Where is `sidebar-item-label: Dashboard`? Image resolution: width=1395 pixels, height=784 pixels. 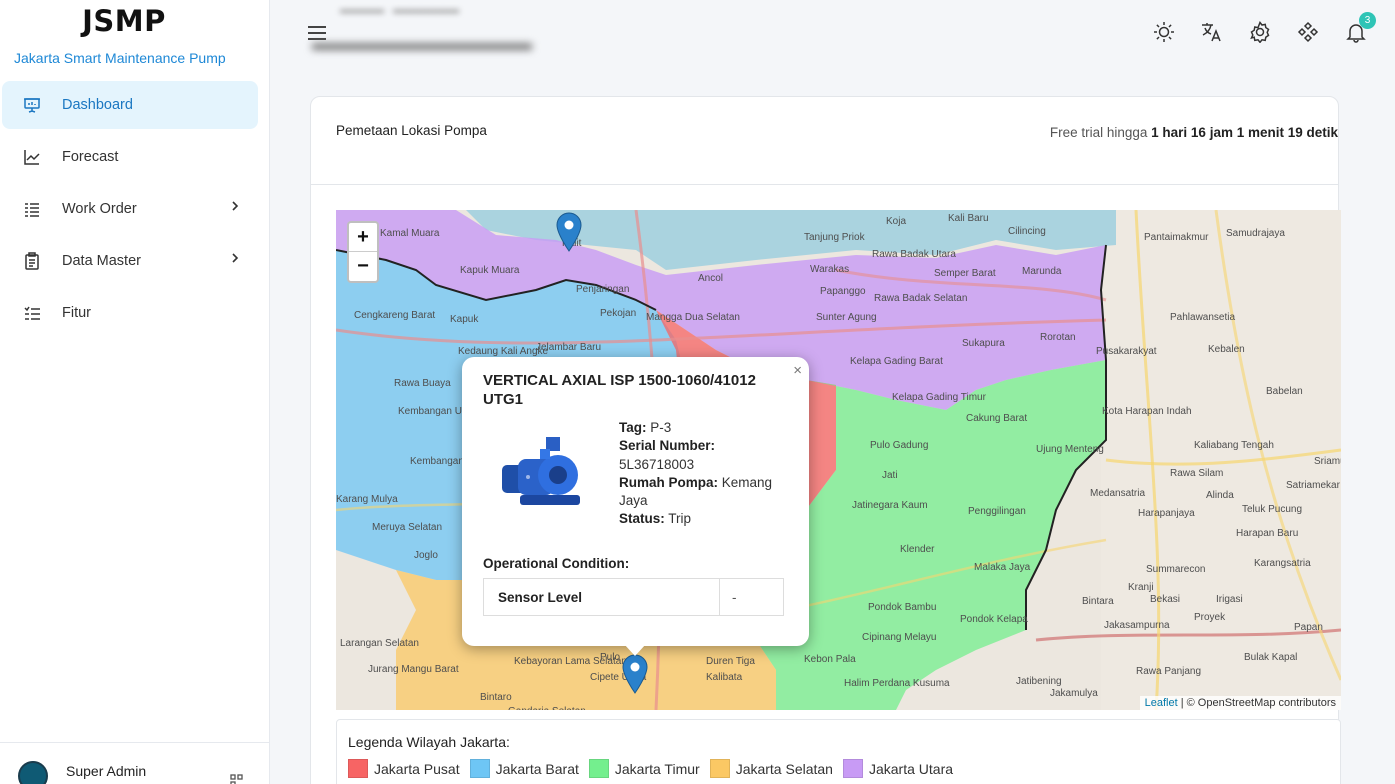 sidebar-item-label: Dashboard is located at coordinates (97, 105).